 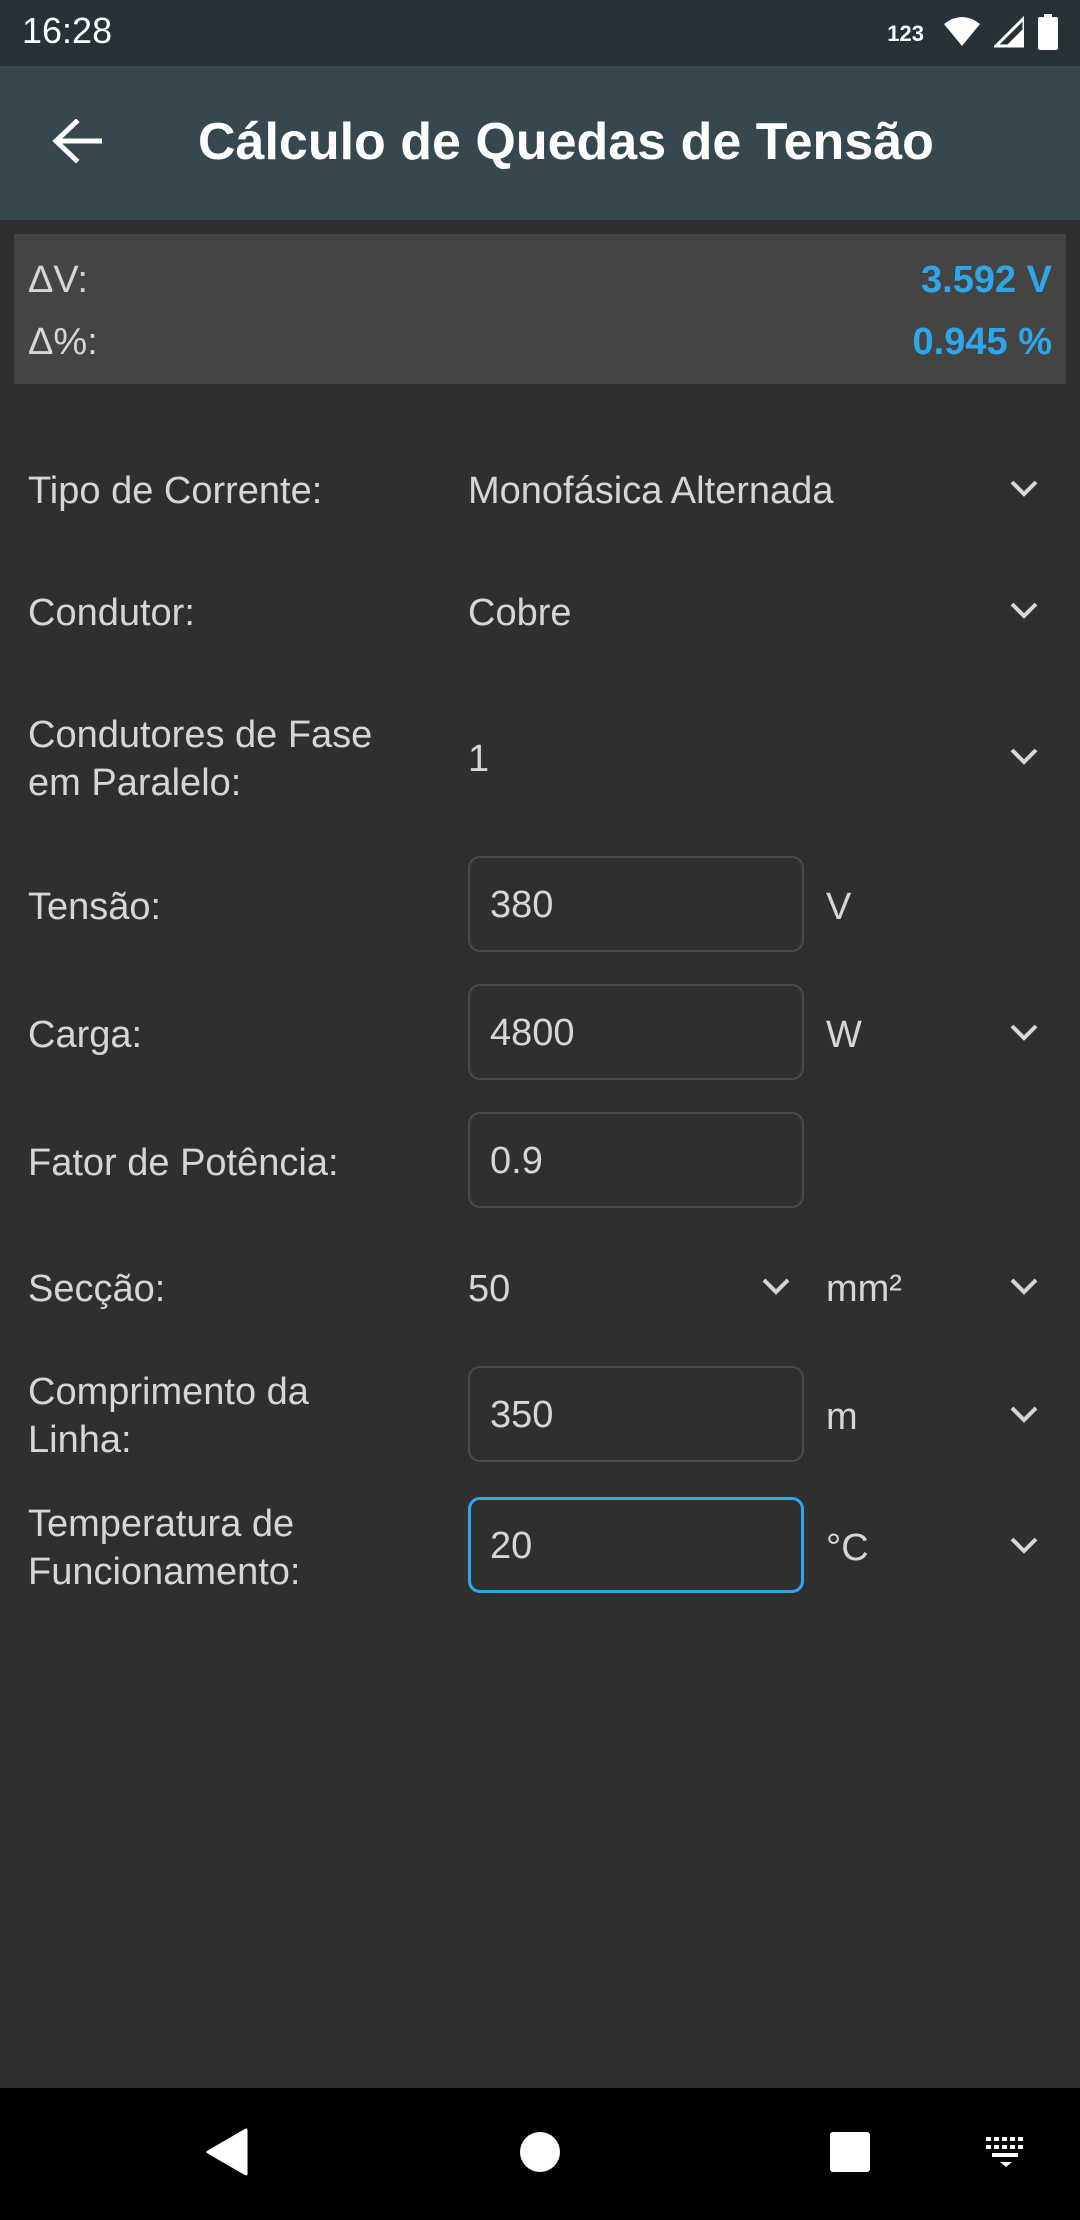 I want to click on condutores-paralelo-label-1: Condutores de Fase, so click(x=200, y=735).